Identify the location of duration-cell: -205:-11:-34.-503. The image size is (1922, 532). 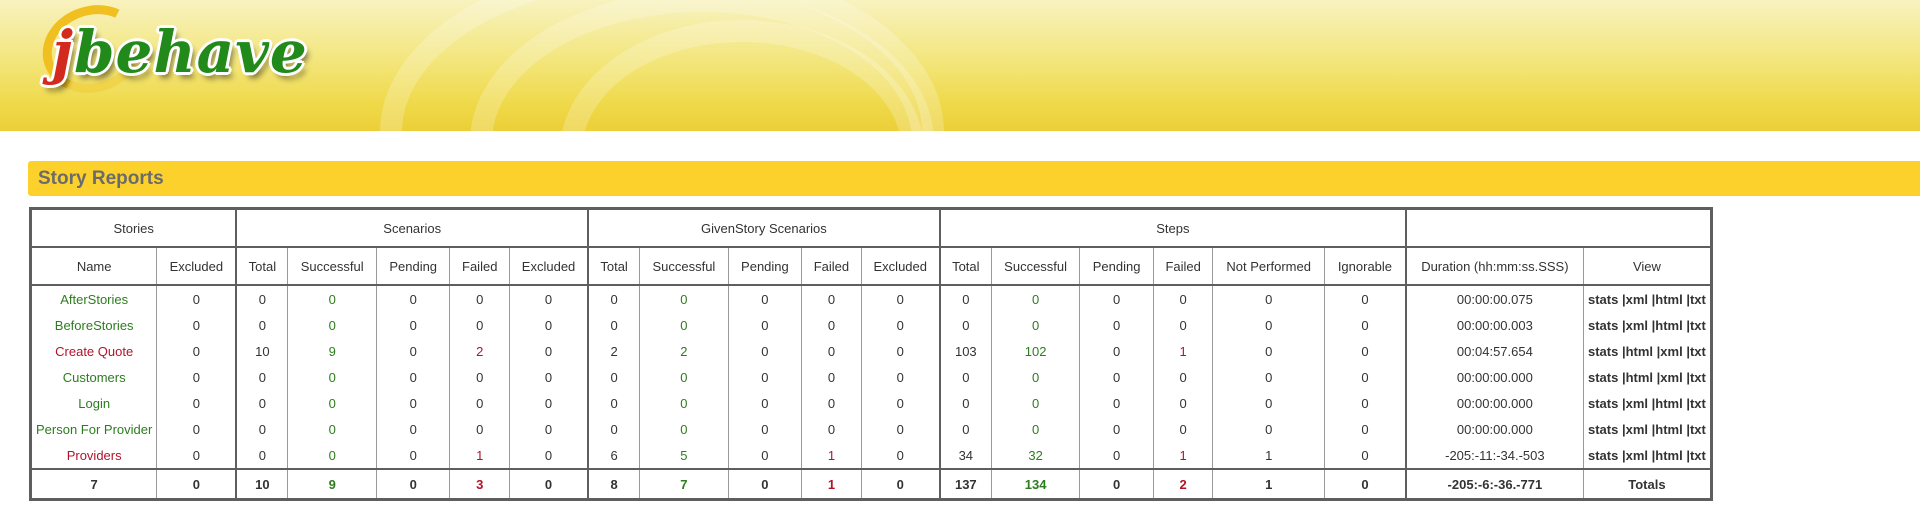
(1494, 455).